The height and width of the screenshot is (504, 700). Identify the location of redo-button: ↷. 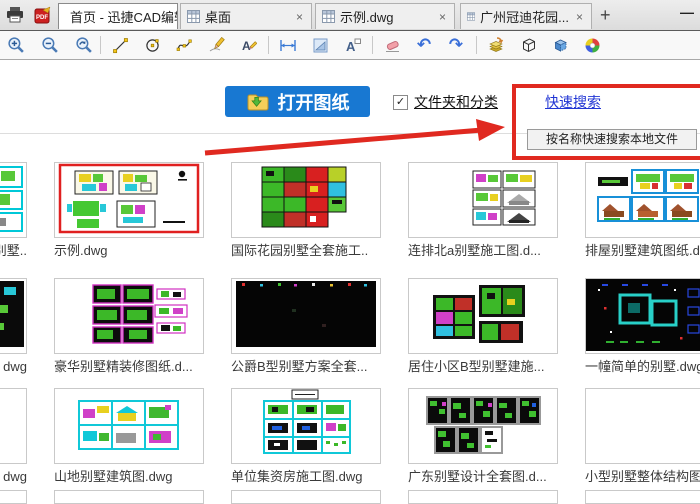
(456, 45).